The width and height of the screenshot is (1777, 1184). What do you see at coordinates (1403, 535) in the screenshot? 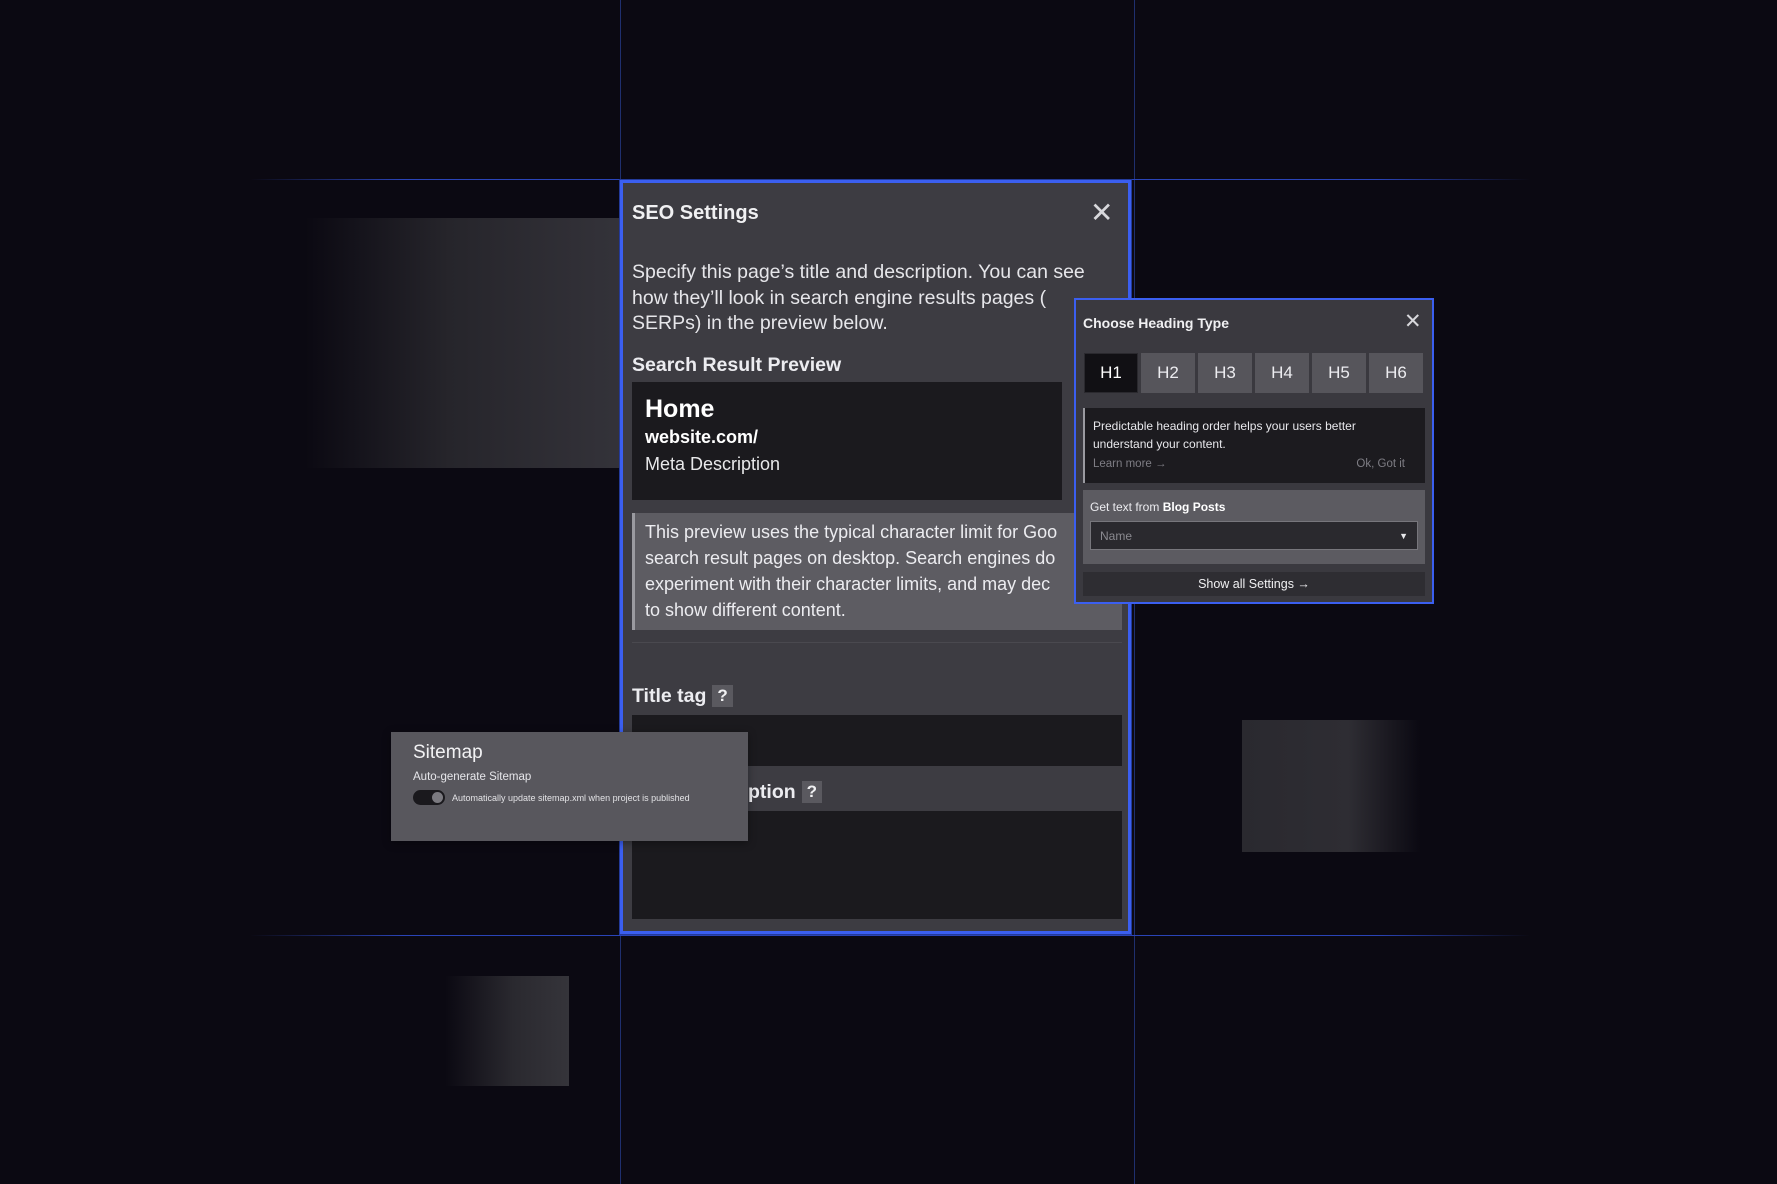
I see `chevron-down-icon: ▼` at bounding box center [1403, 535].